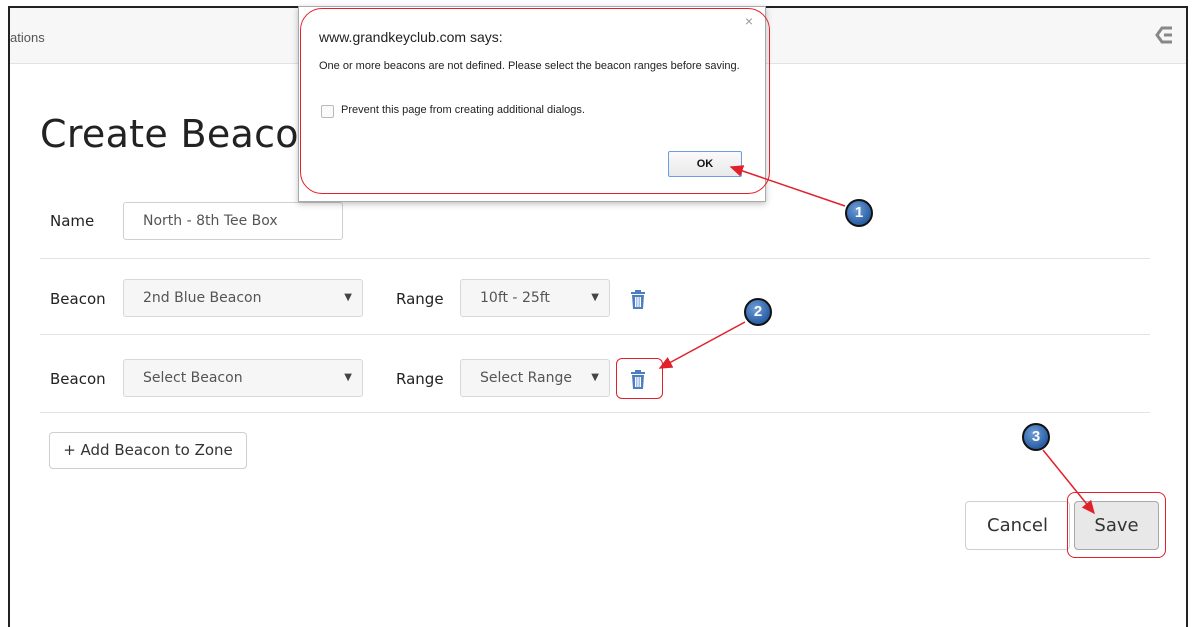 The image size is (1196, 627). What do you see at coordinates (1036, 437) in the screenshot?
I see `step-badge-3: 3` at bounding box center [1036, 437].